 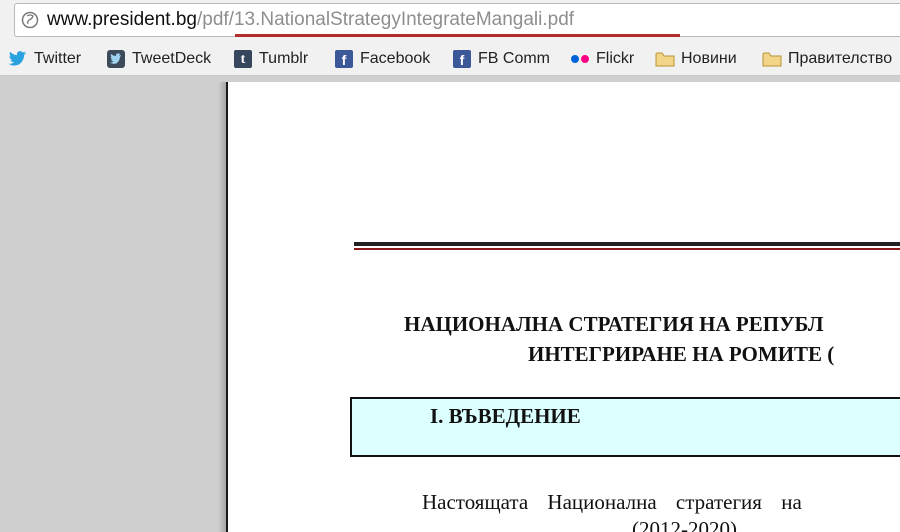 I want to click on twitter-bird-icon, so click(x=18, y=59).